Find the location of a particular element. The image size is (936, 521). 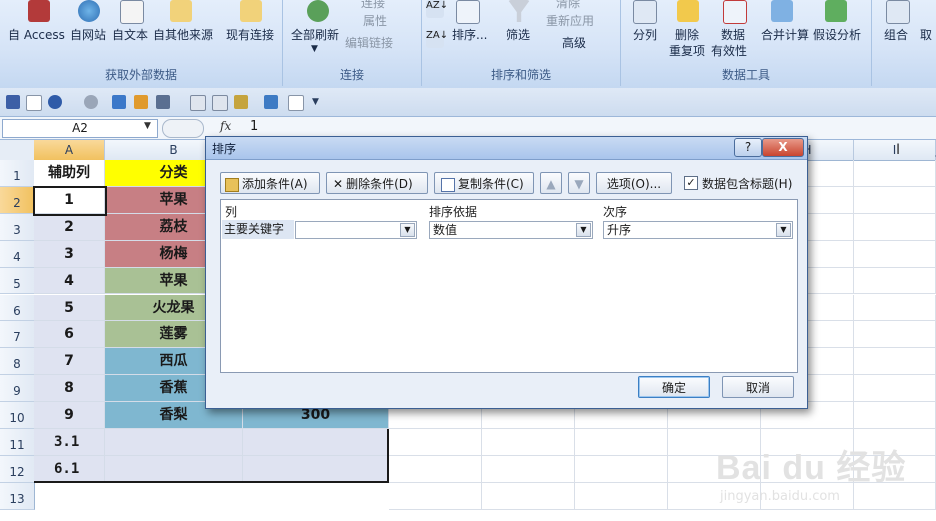

row-header-3: 3 is located at coordinates (17, 227).